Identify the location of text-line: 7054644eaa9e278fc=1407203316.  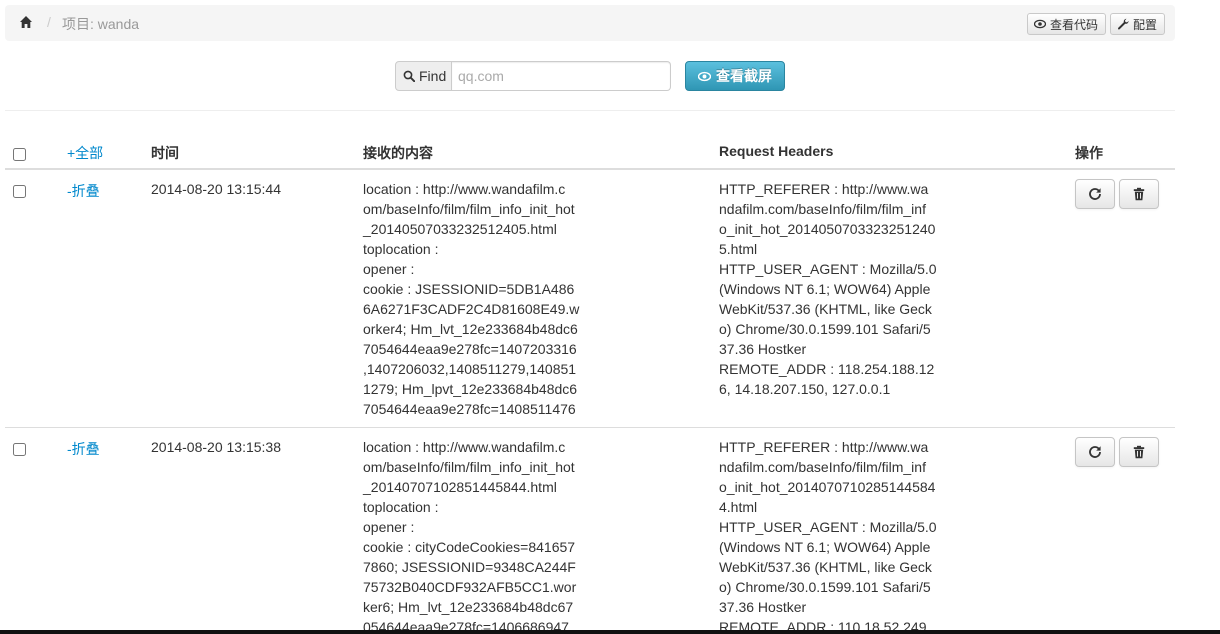
(470, 349).